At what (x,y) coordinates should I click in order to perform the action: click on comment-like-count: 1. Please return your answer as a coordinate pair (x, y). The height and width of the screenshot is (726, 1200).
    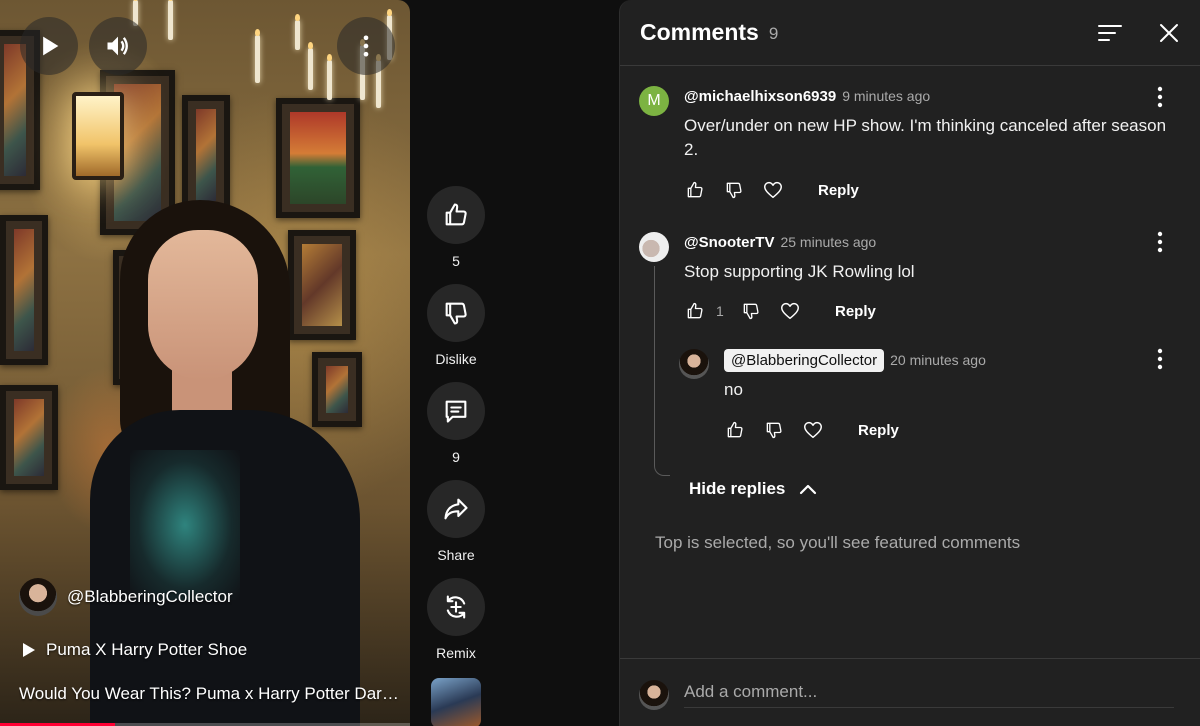
    Looking at the image, I should click on (720, 311).